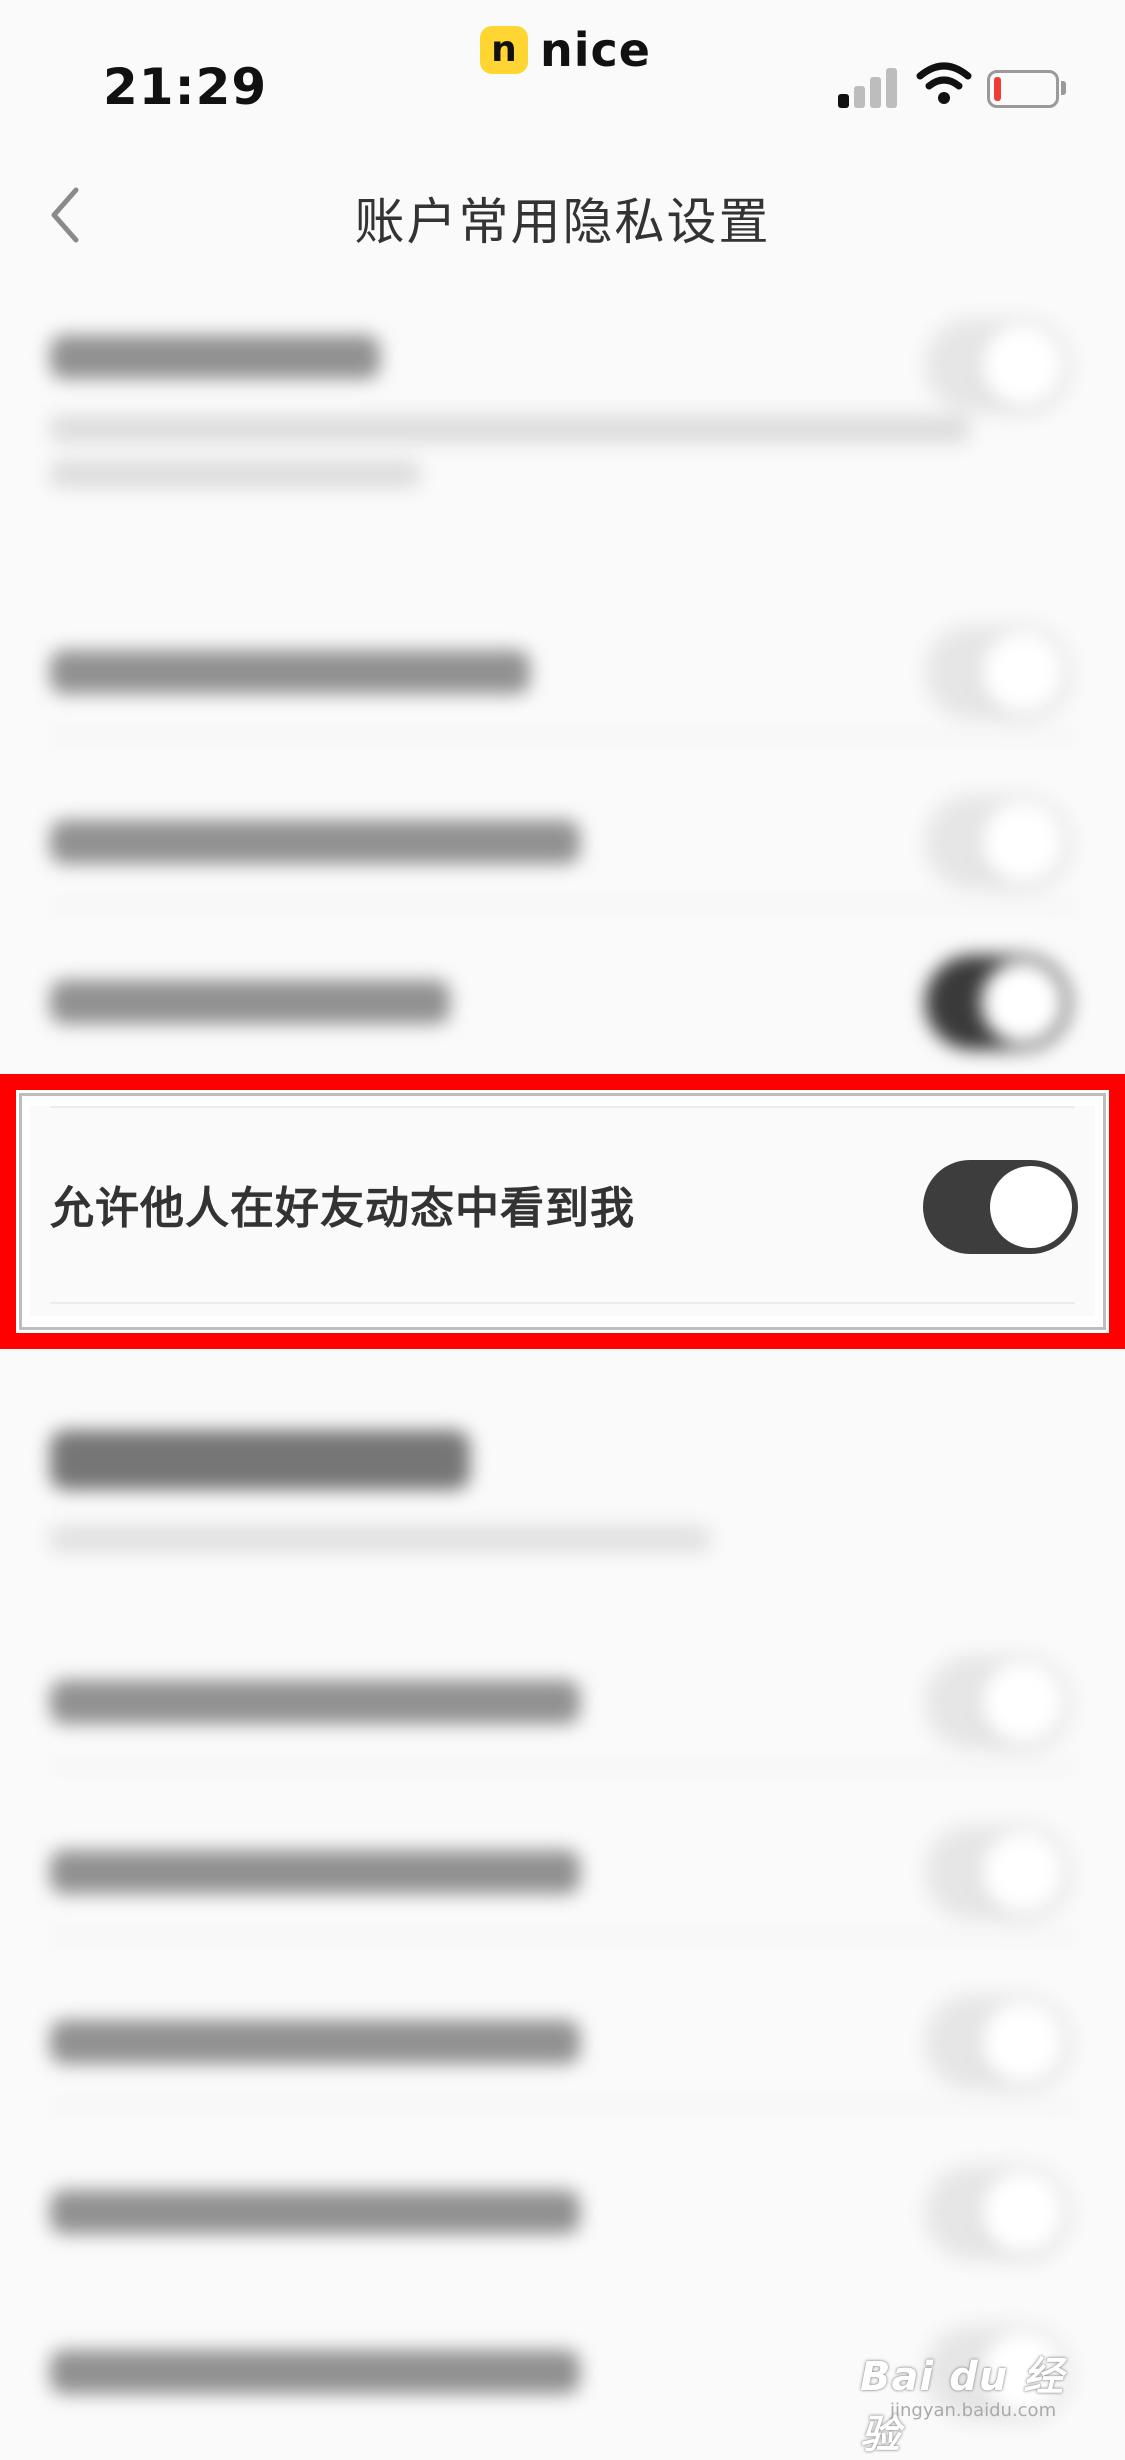 This screenshot has height=2460, width=1125. What do you see at coordinates (595, 50) in the screenshot?
I see `brand-name: nice` at bounding box center [595, 50].